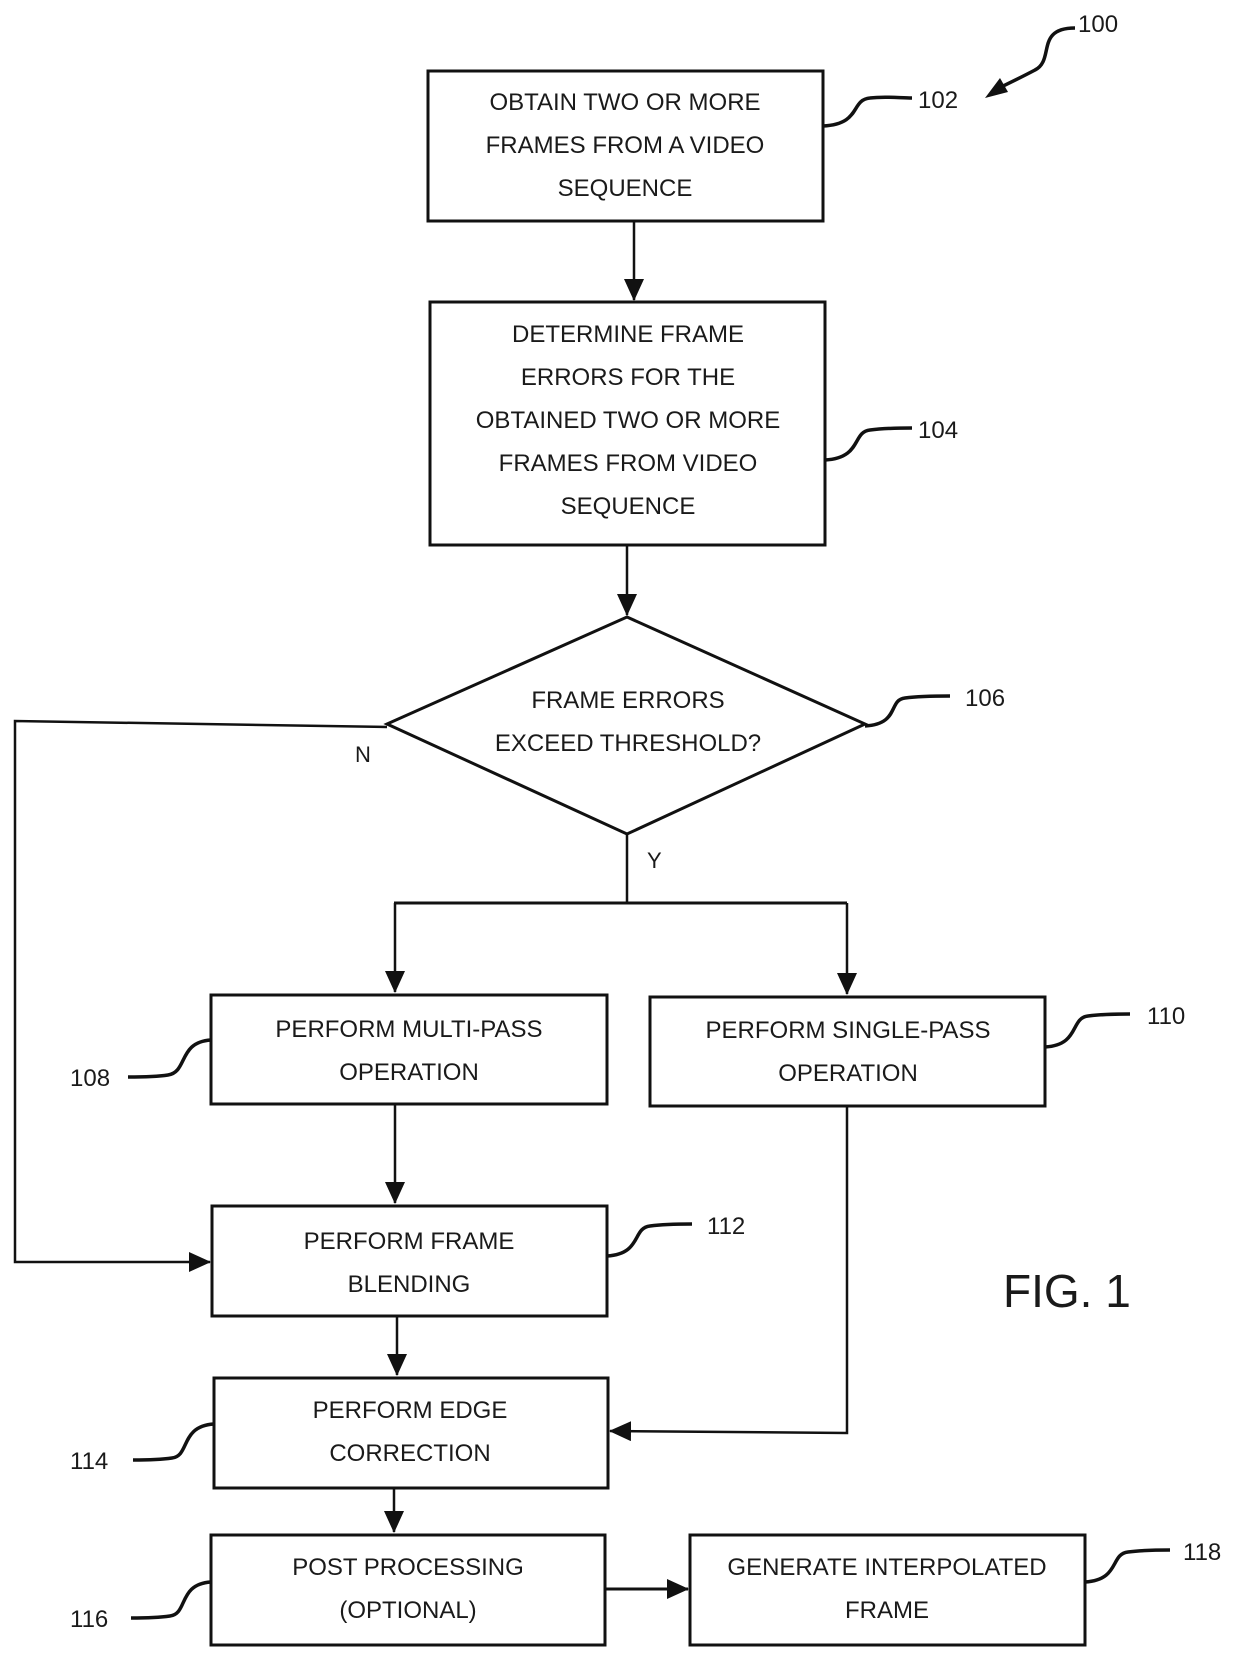 The image size is (1240, 1659). I want to click on figure-reference-number: 100, so click(1098, 24).